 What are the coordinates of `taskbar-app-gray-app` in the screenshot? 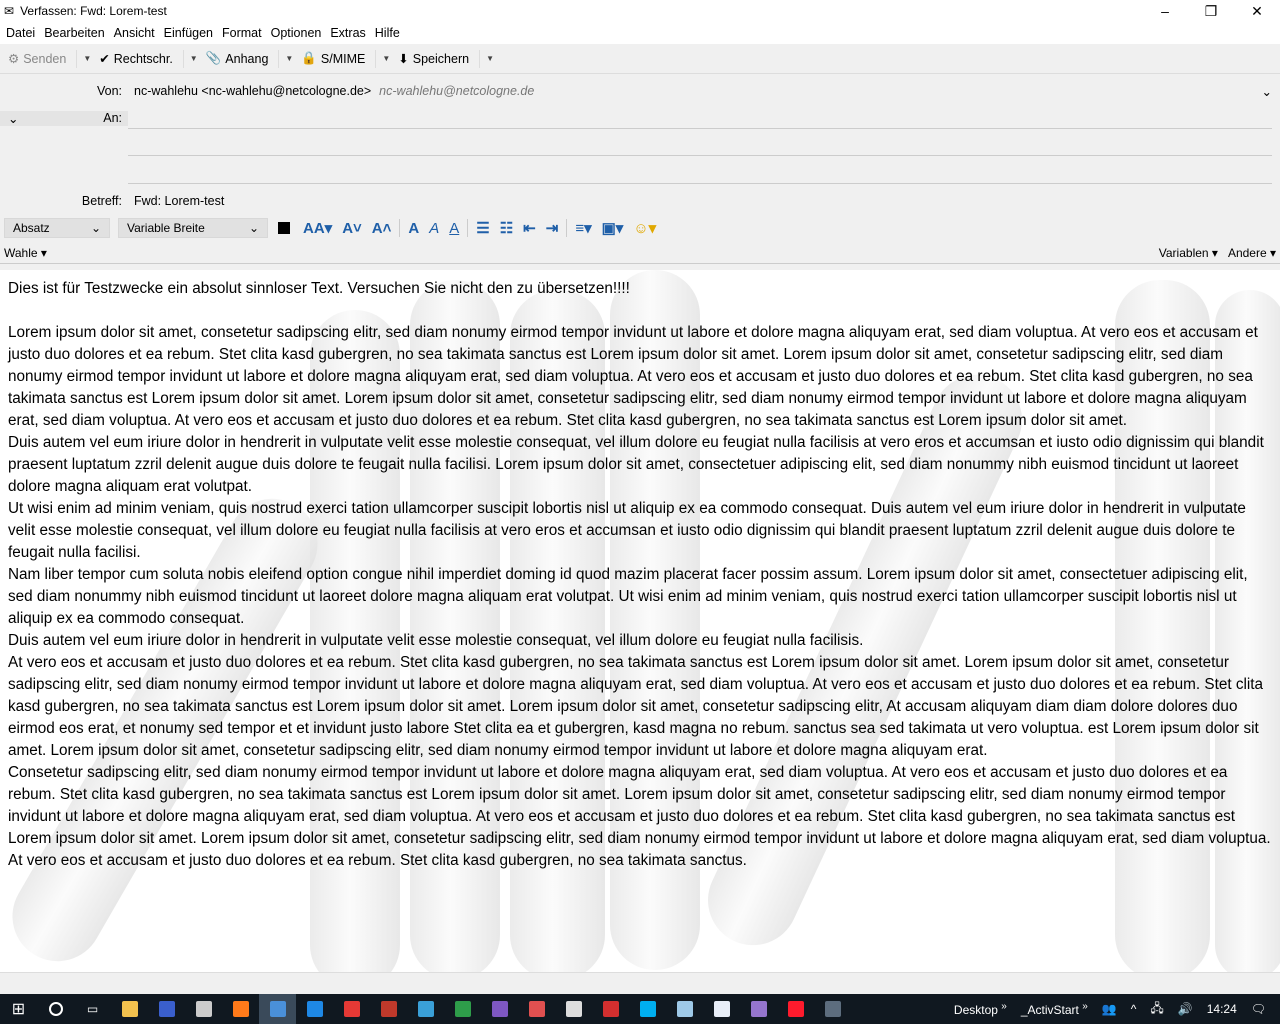 It's located at (573, 1009).